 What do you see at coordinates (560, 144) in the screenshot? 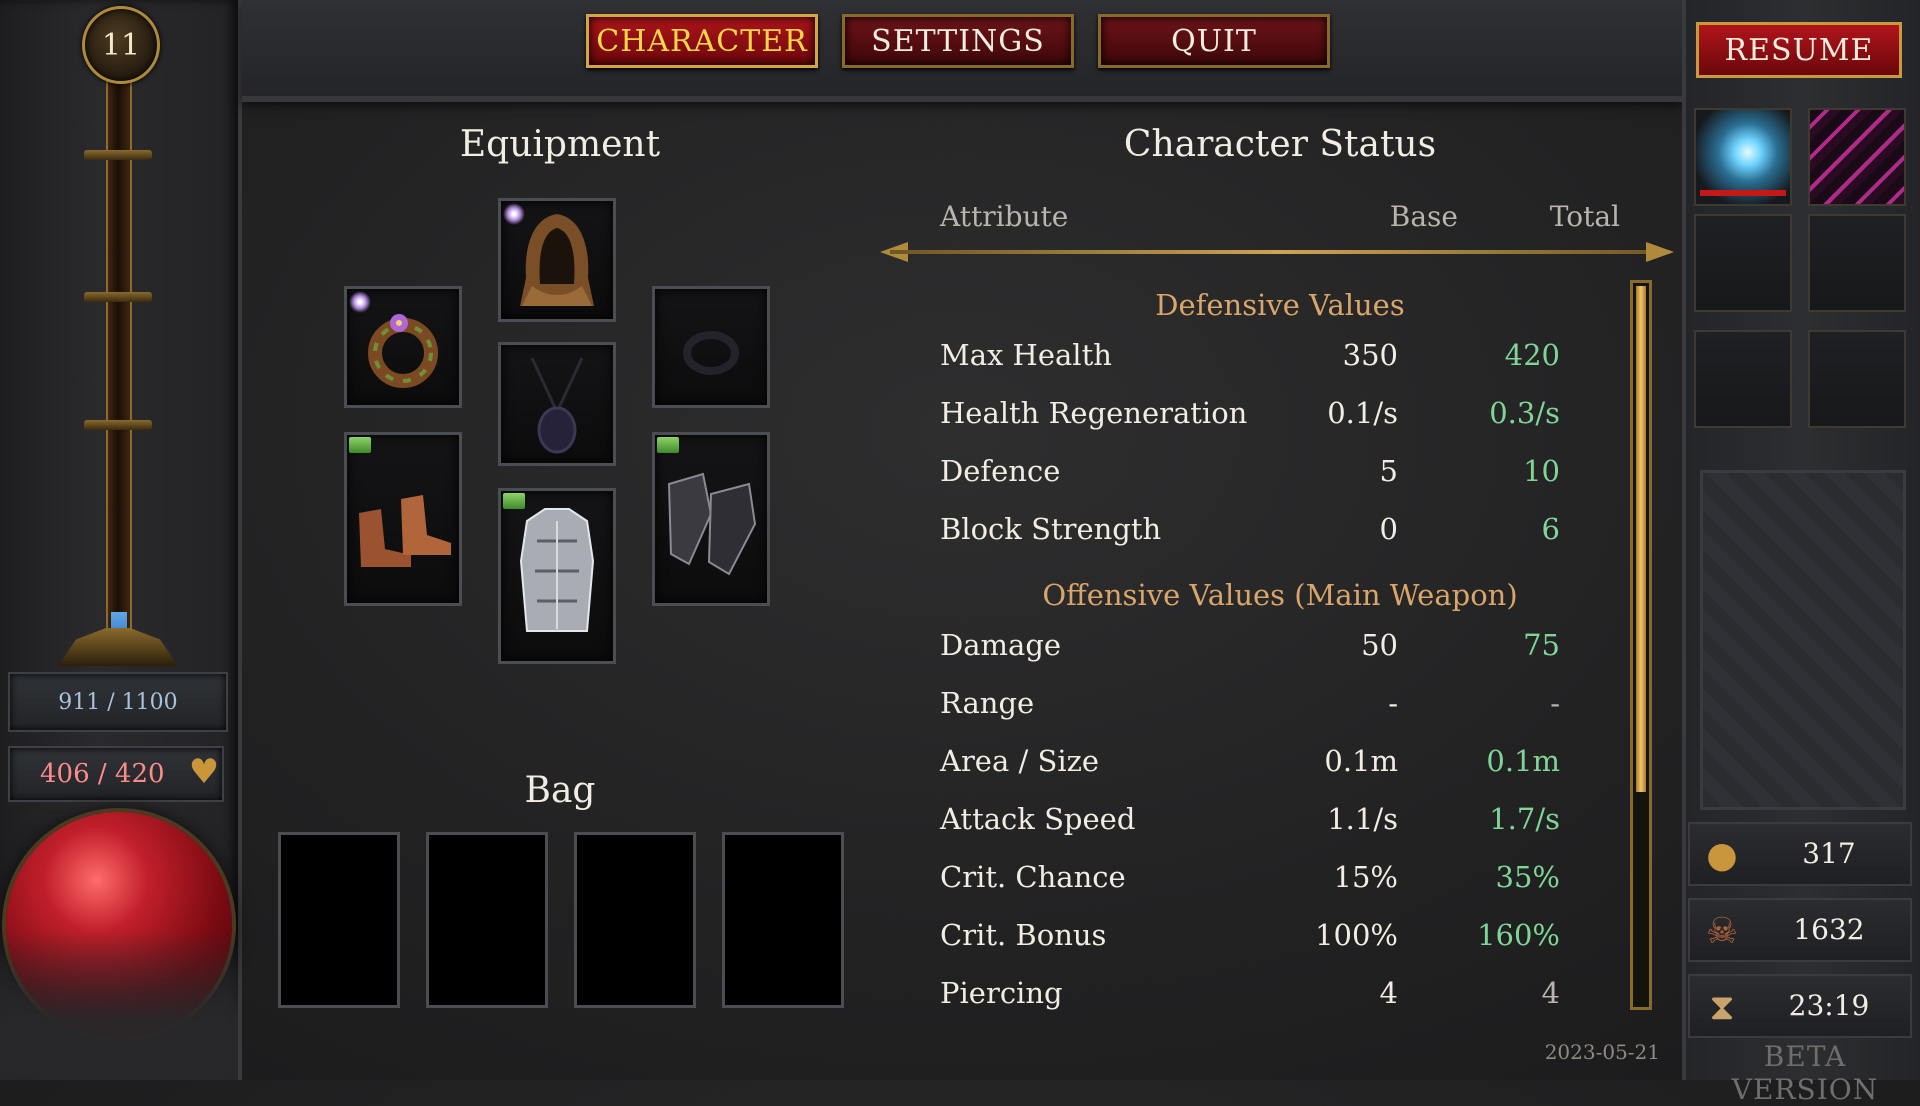
I see `equipment-title: Equipment` at bounding box center [560, 144].